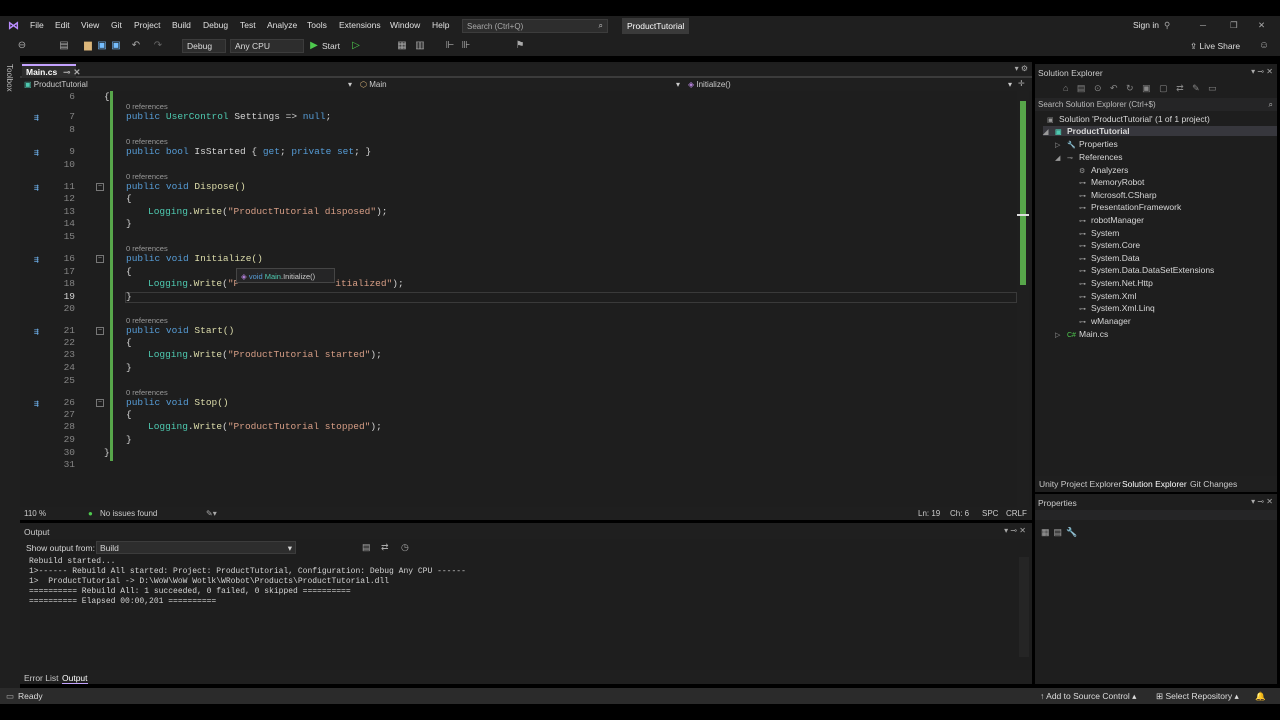  Describe the element at coordinates (1215, 46) in the screenshot. I see `live-share-button: ⇪ Live Share` at that location.